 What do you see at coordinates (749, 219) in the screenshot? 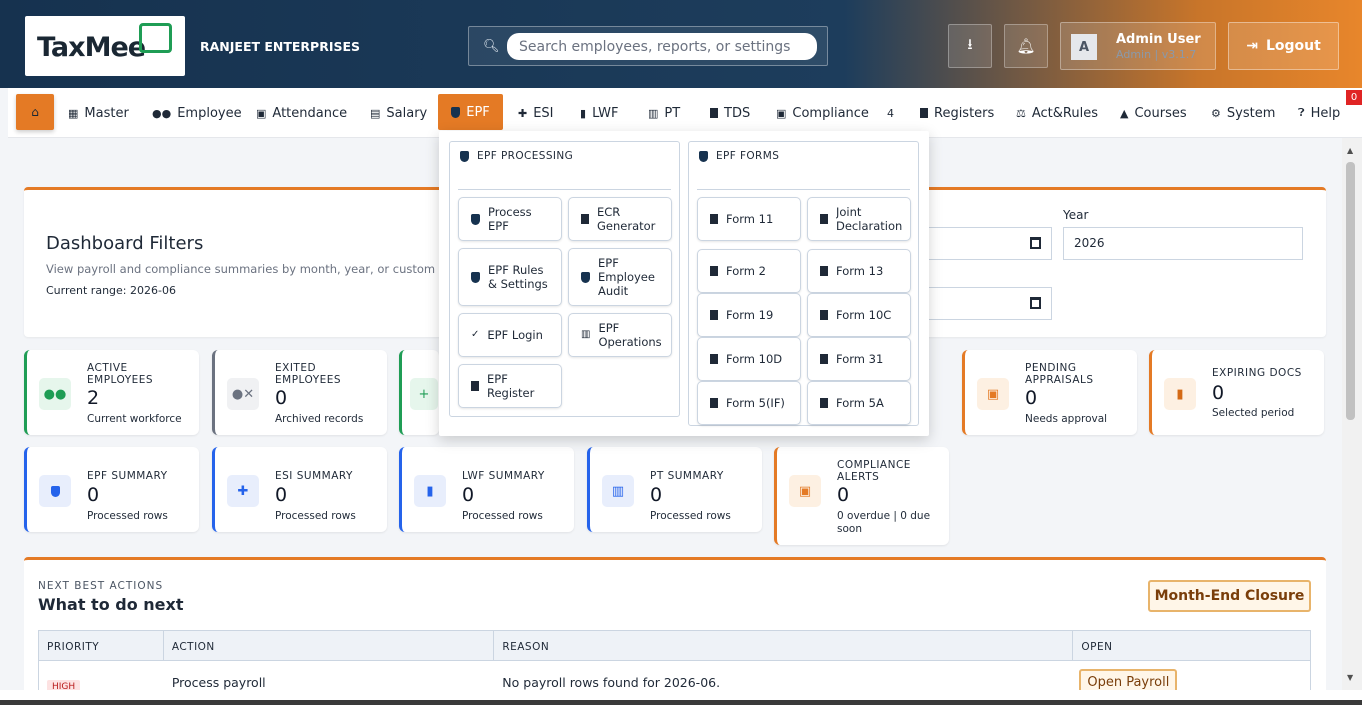
I see `form-11-item: Form 11` at bounding box center [749, 219].